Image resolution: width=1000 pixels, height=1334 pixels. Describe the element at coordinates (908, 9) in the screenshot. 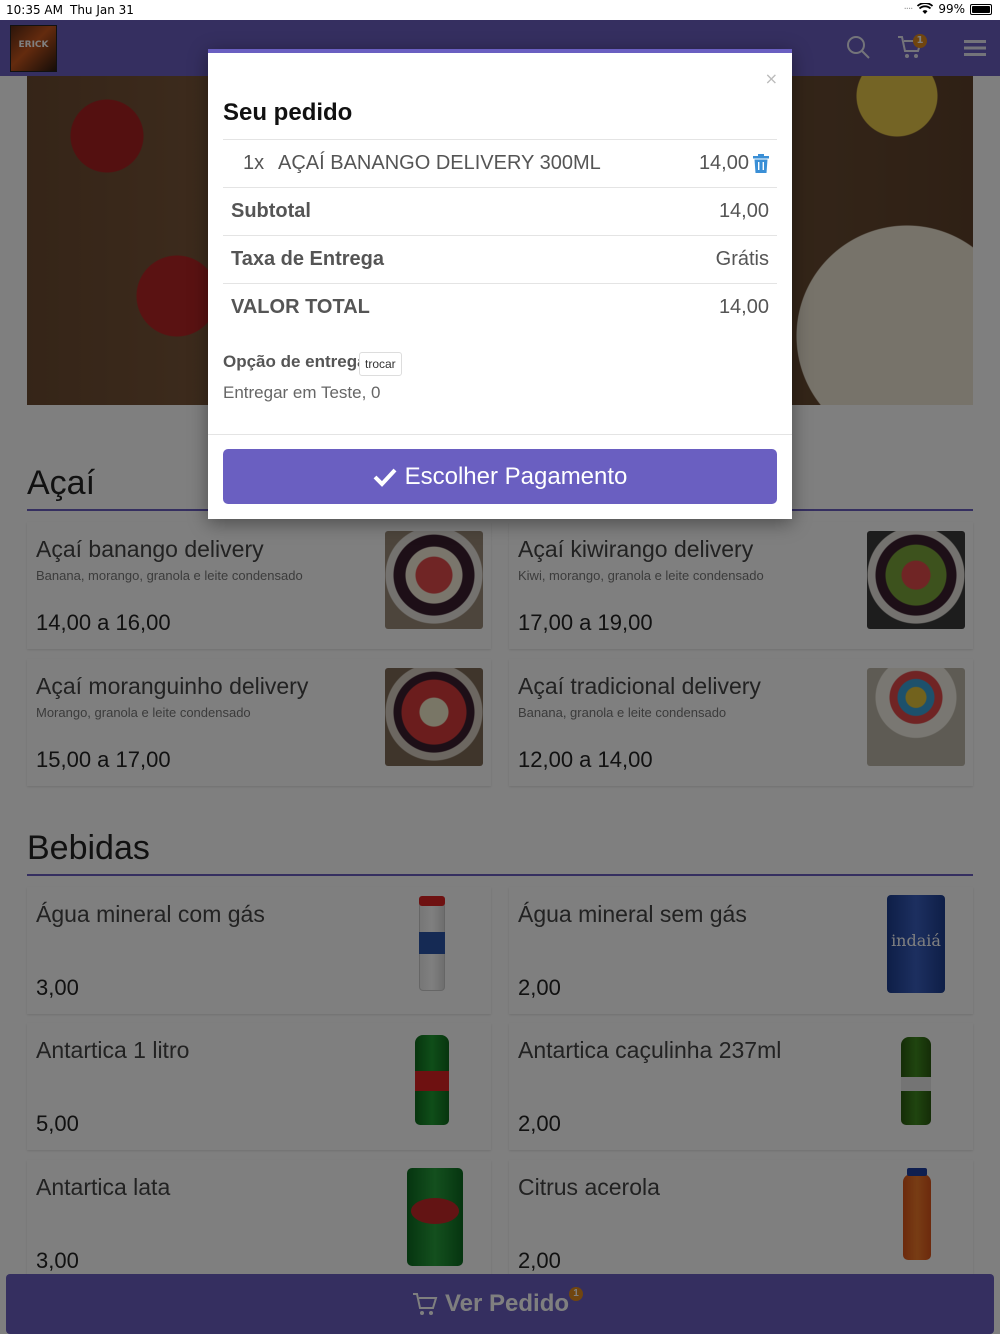

I see `signal-icon: ····` at that location.